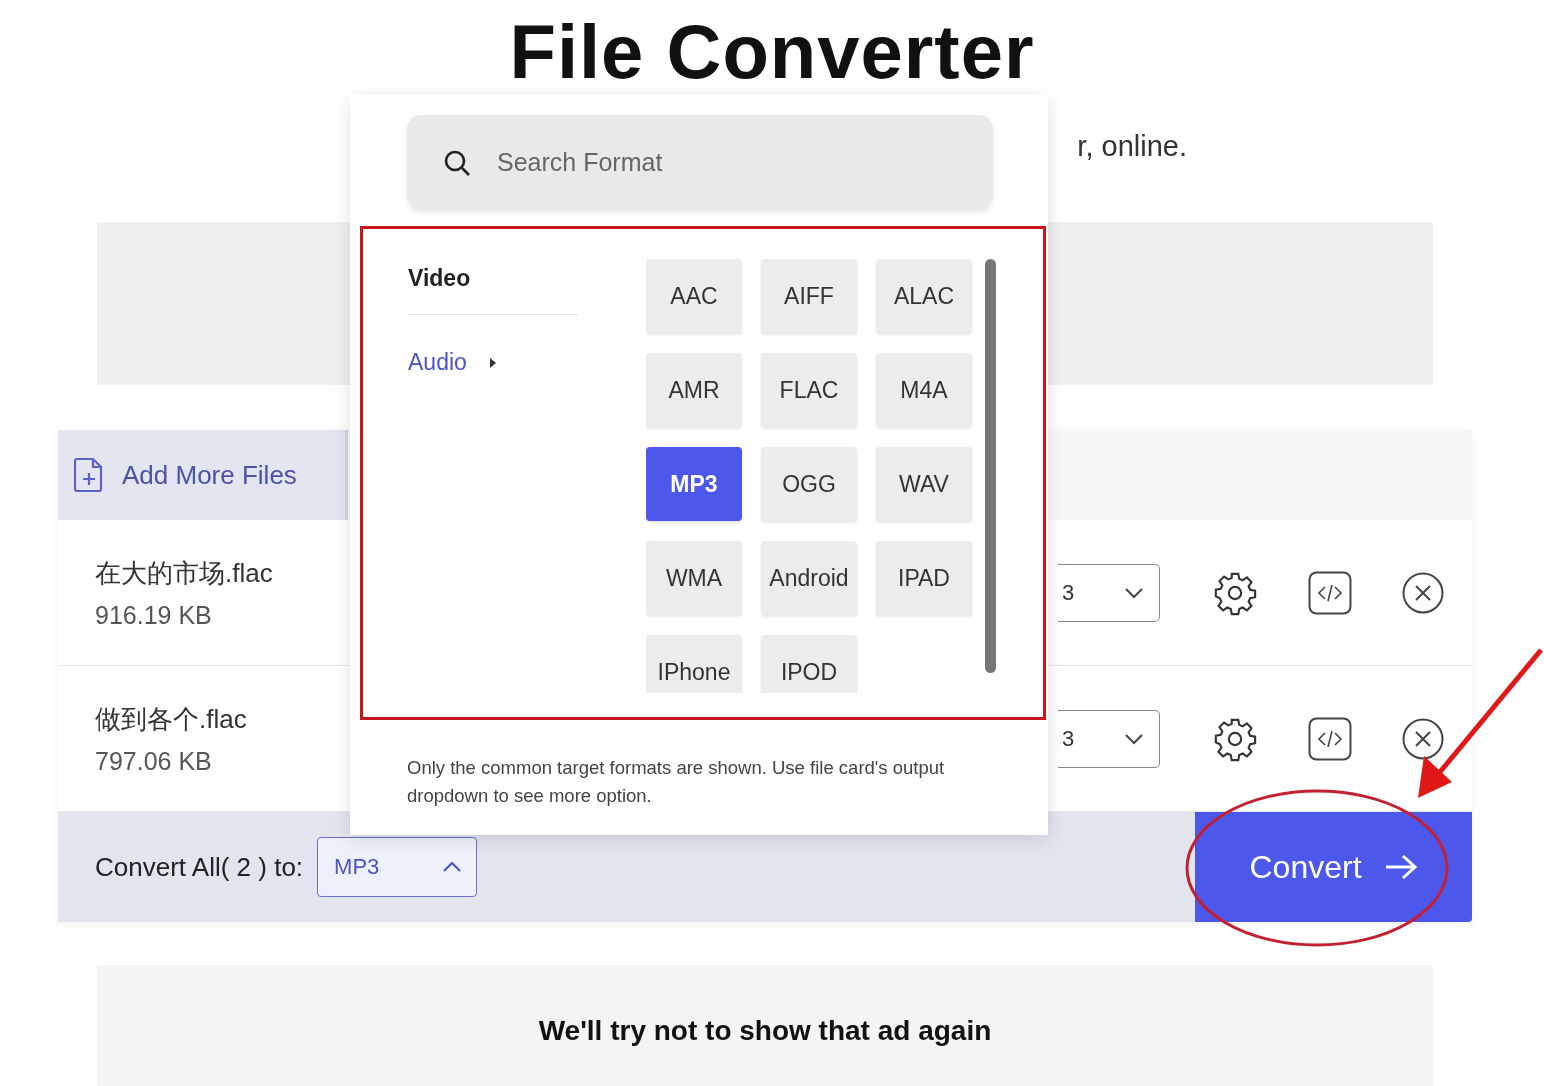  I want to click on ad-notice: We'll try not to show that ad again, so click(765, 1030).